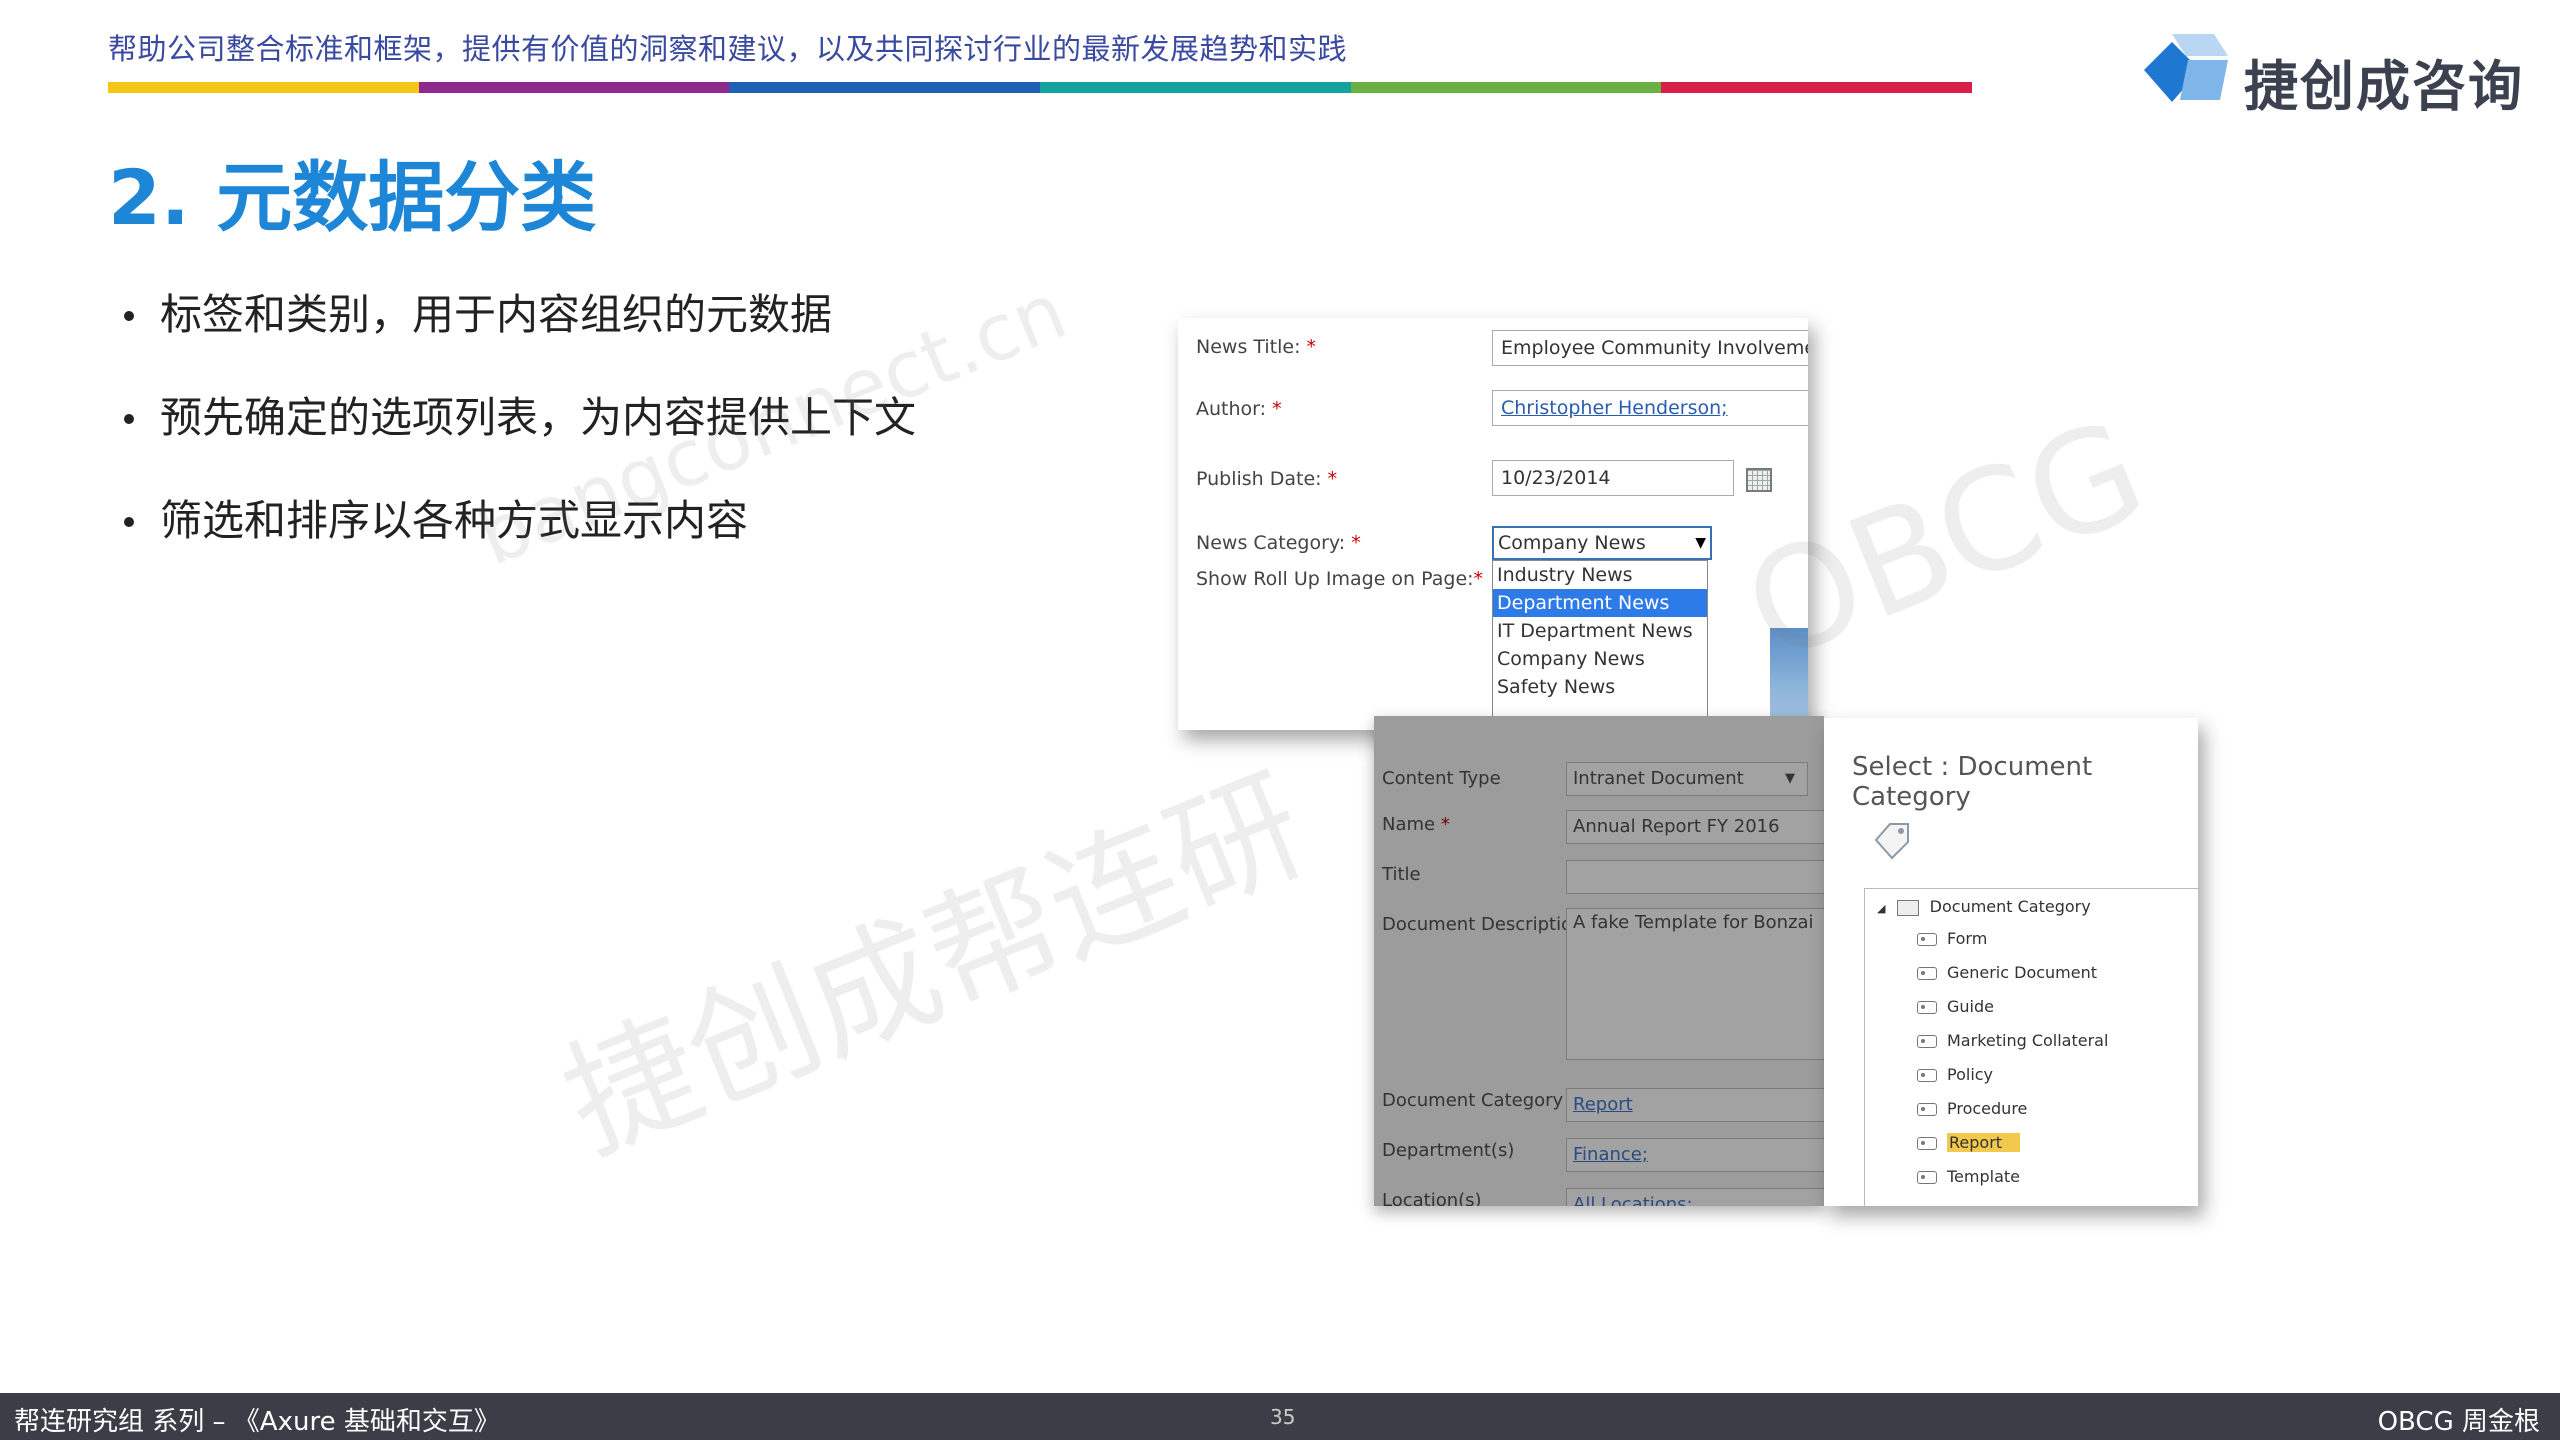 The width and height of the screenshot is (2560, 1440). I want to click on dropdown-option: IT Department News, so click(1600, 631).